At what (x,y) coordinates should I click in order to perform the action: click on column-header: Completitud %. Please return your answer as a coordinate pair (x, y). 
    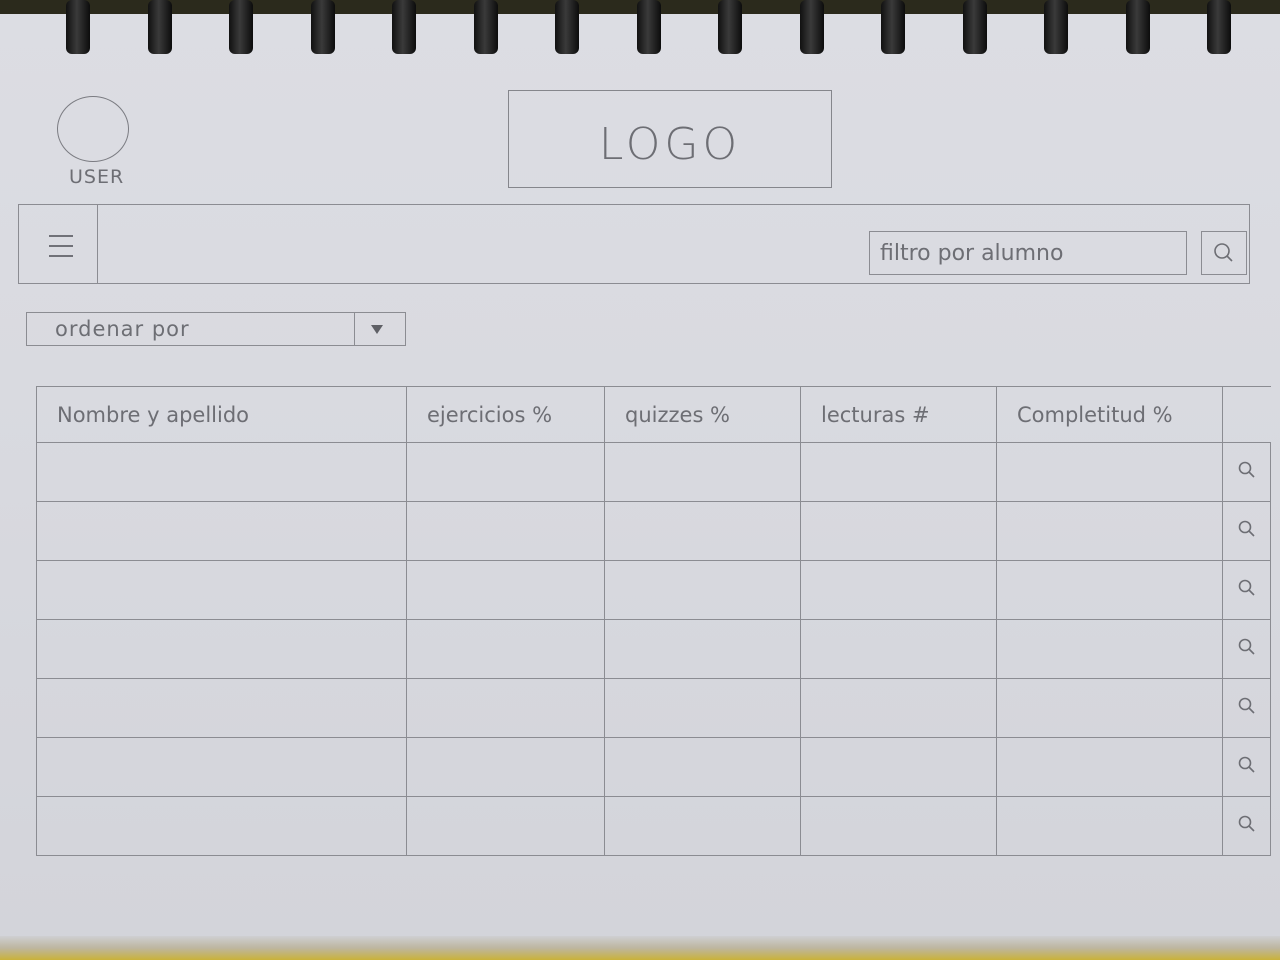
    Looking at the image, I should click on (1109, 414).